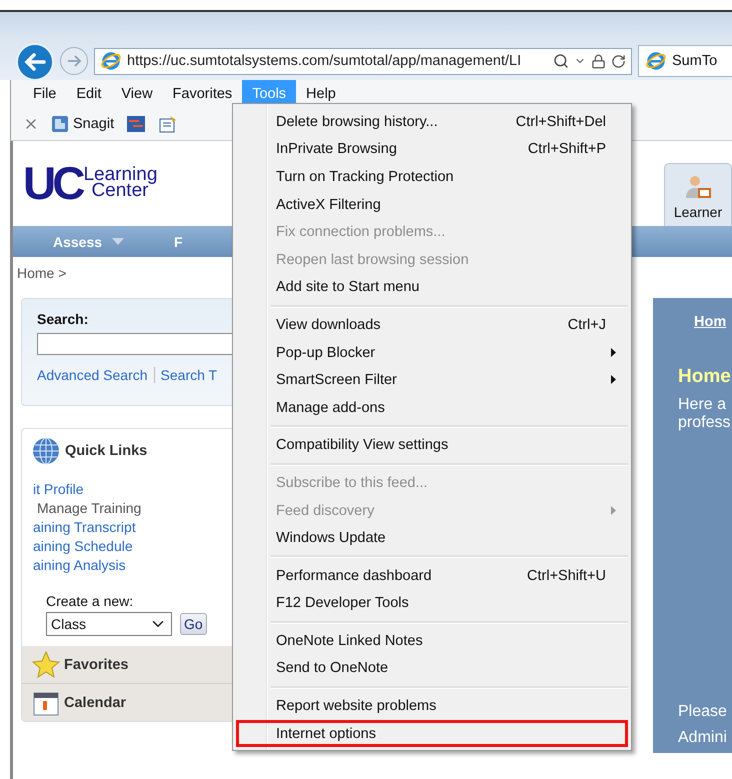  I want to click on search-label: Search:, so click(62, 319).